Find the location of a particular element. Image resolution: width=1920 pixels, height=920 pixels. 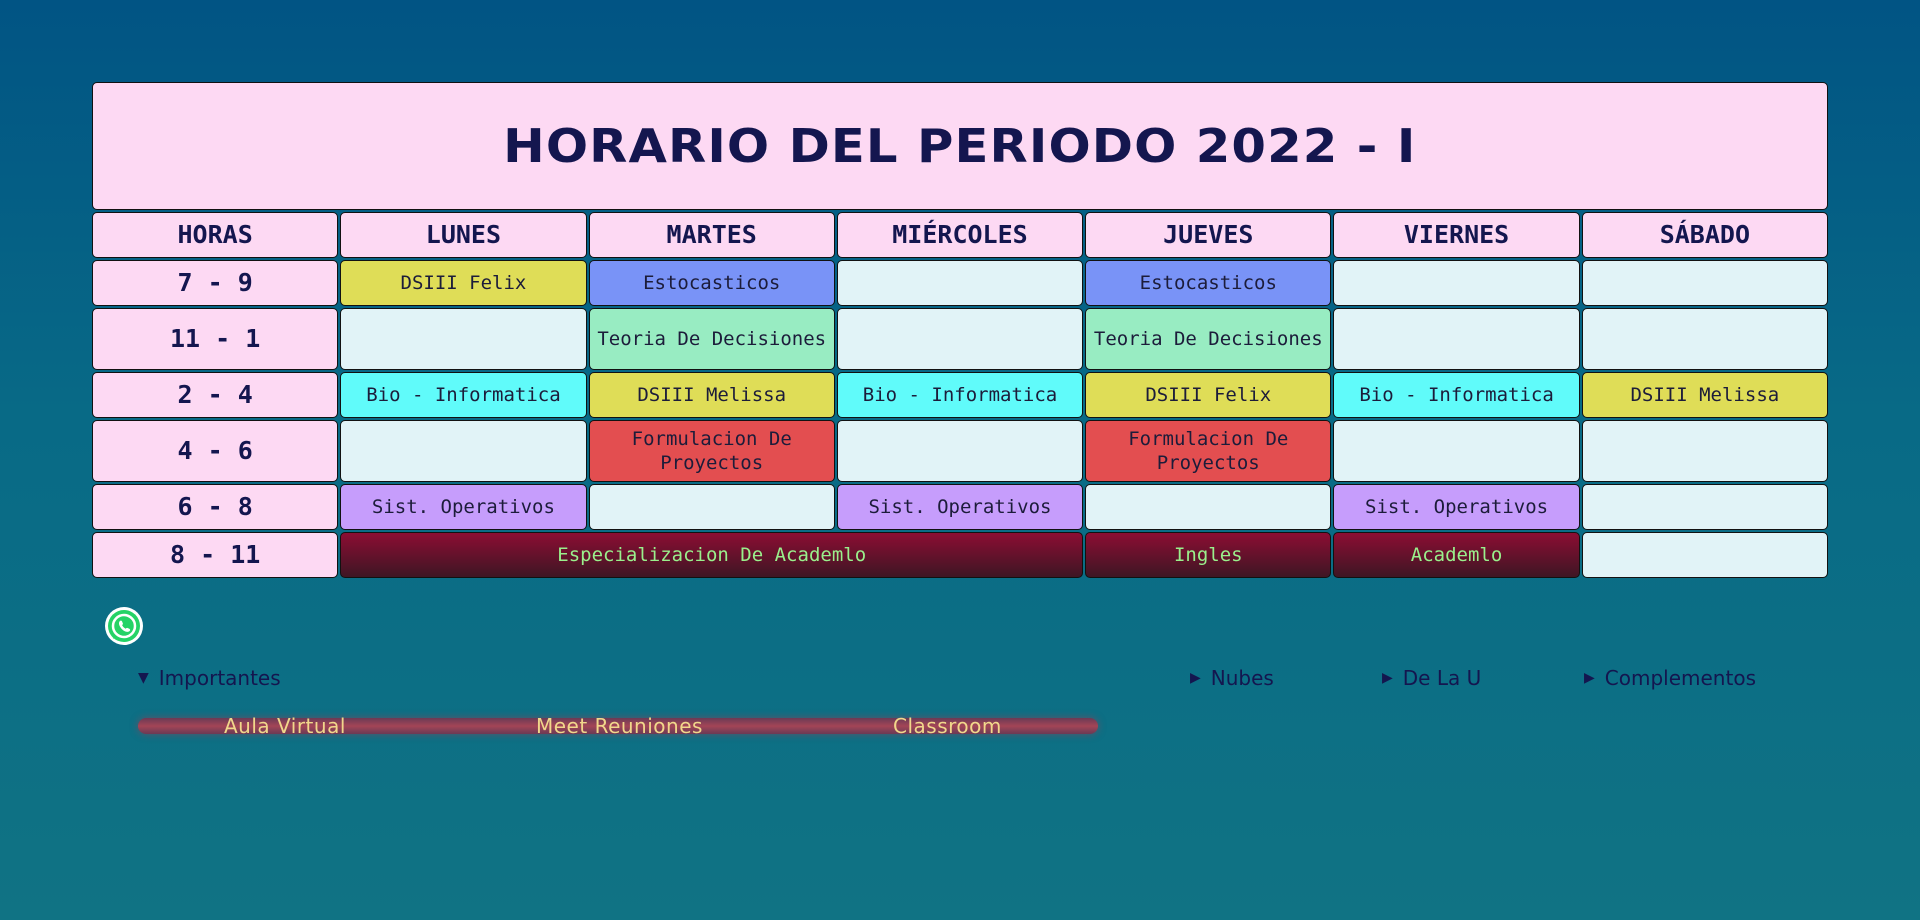

hour-cell: 6 - 8 is located at coordinates (215, 507).